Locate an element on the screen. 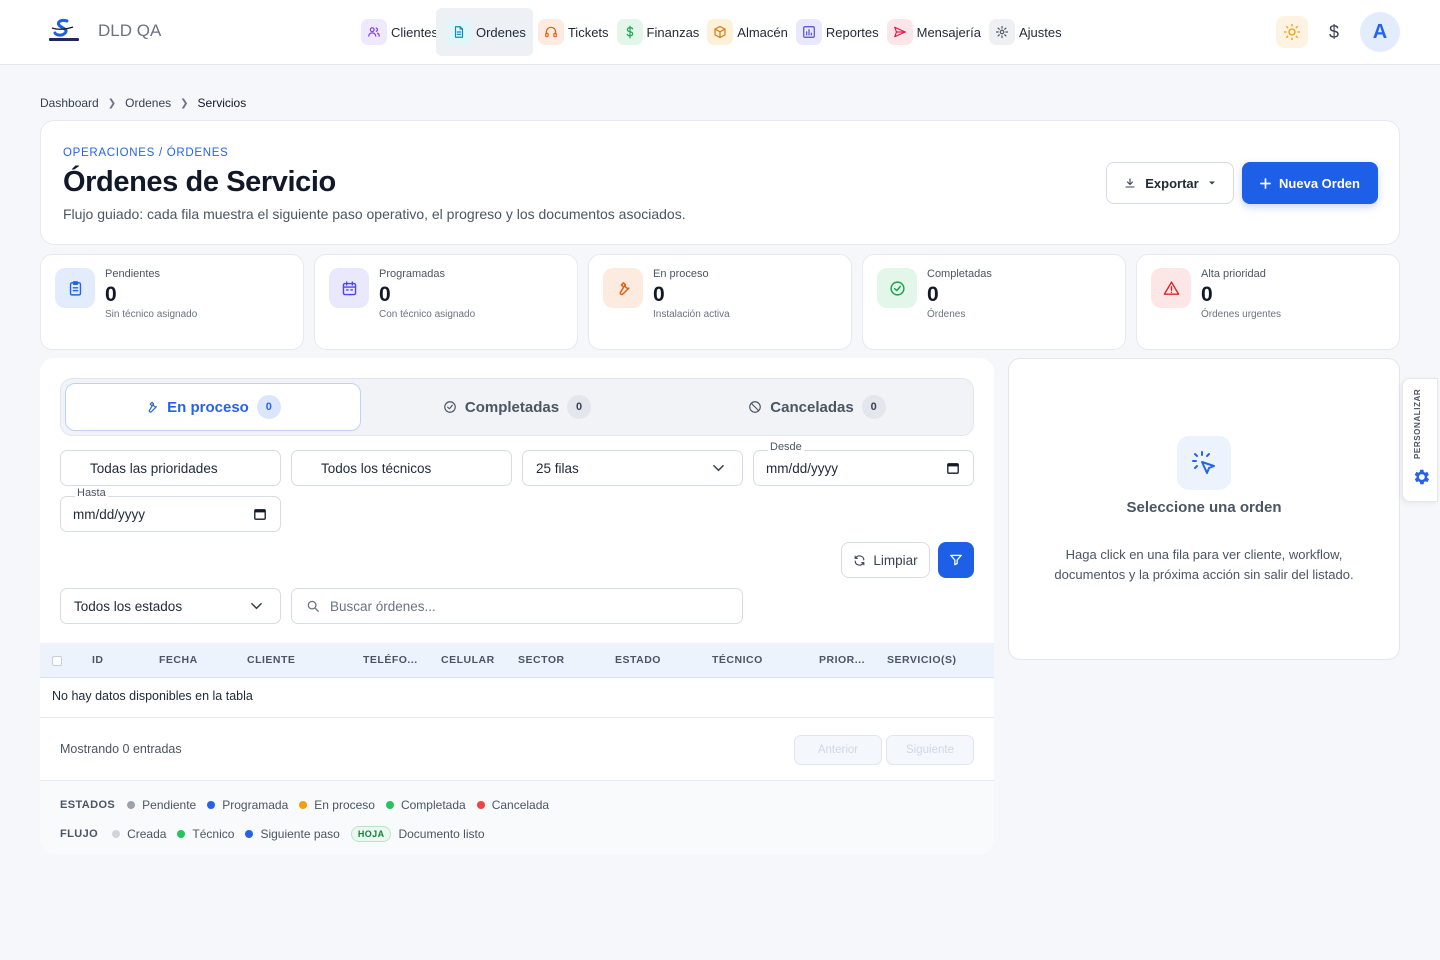 The width and height of the screenshot is (1440, 960). column-header: SECTOR is located at coordinates (541, 660).